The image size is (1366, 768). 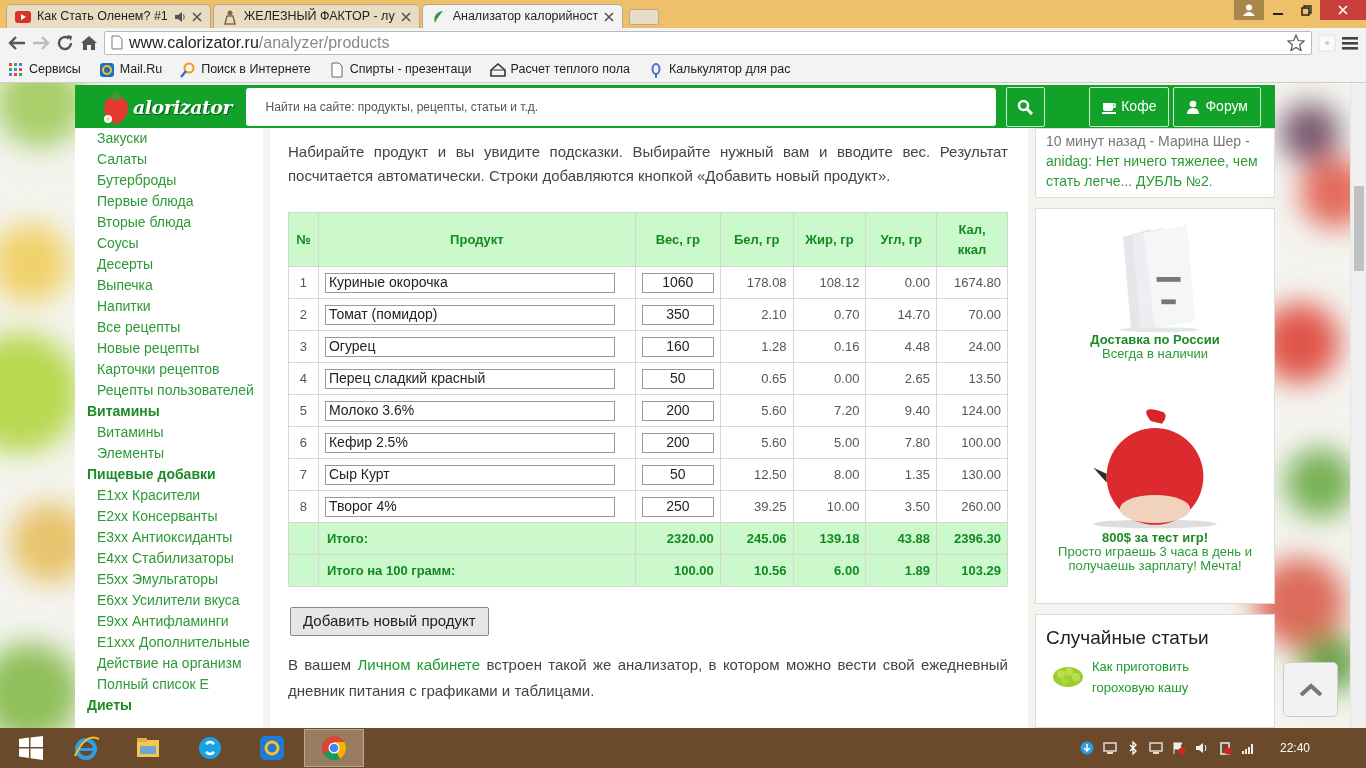 I want to click on menu-icon, so click(x=1350, y=42).